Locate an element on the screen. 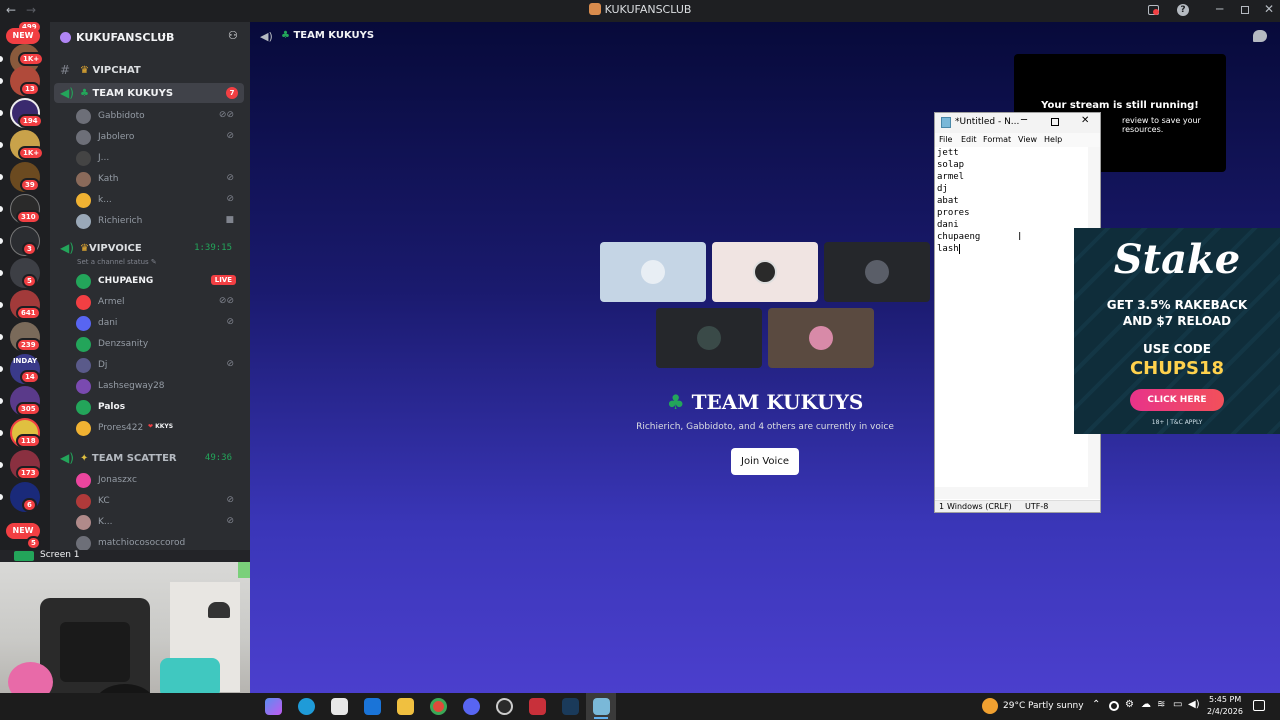 The width and height of the screenshot is (1280, 720). store-icon is located at coordinates (339, 706).